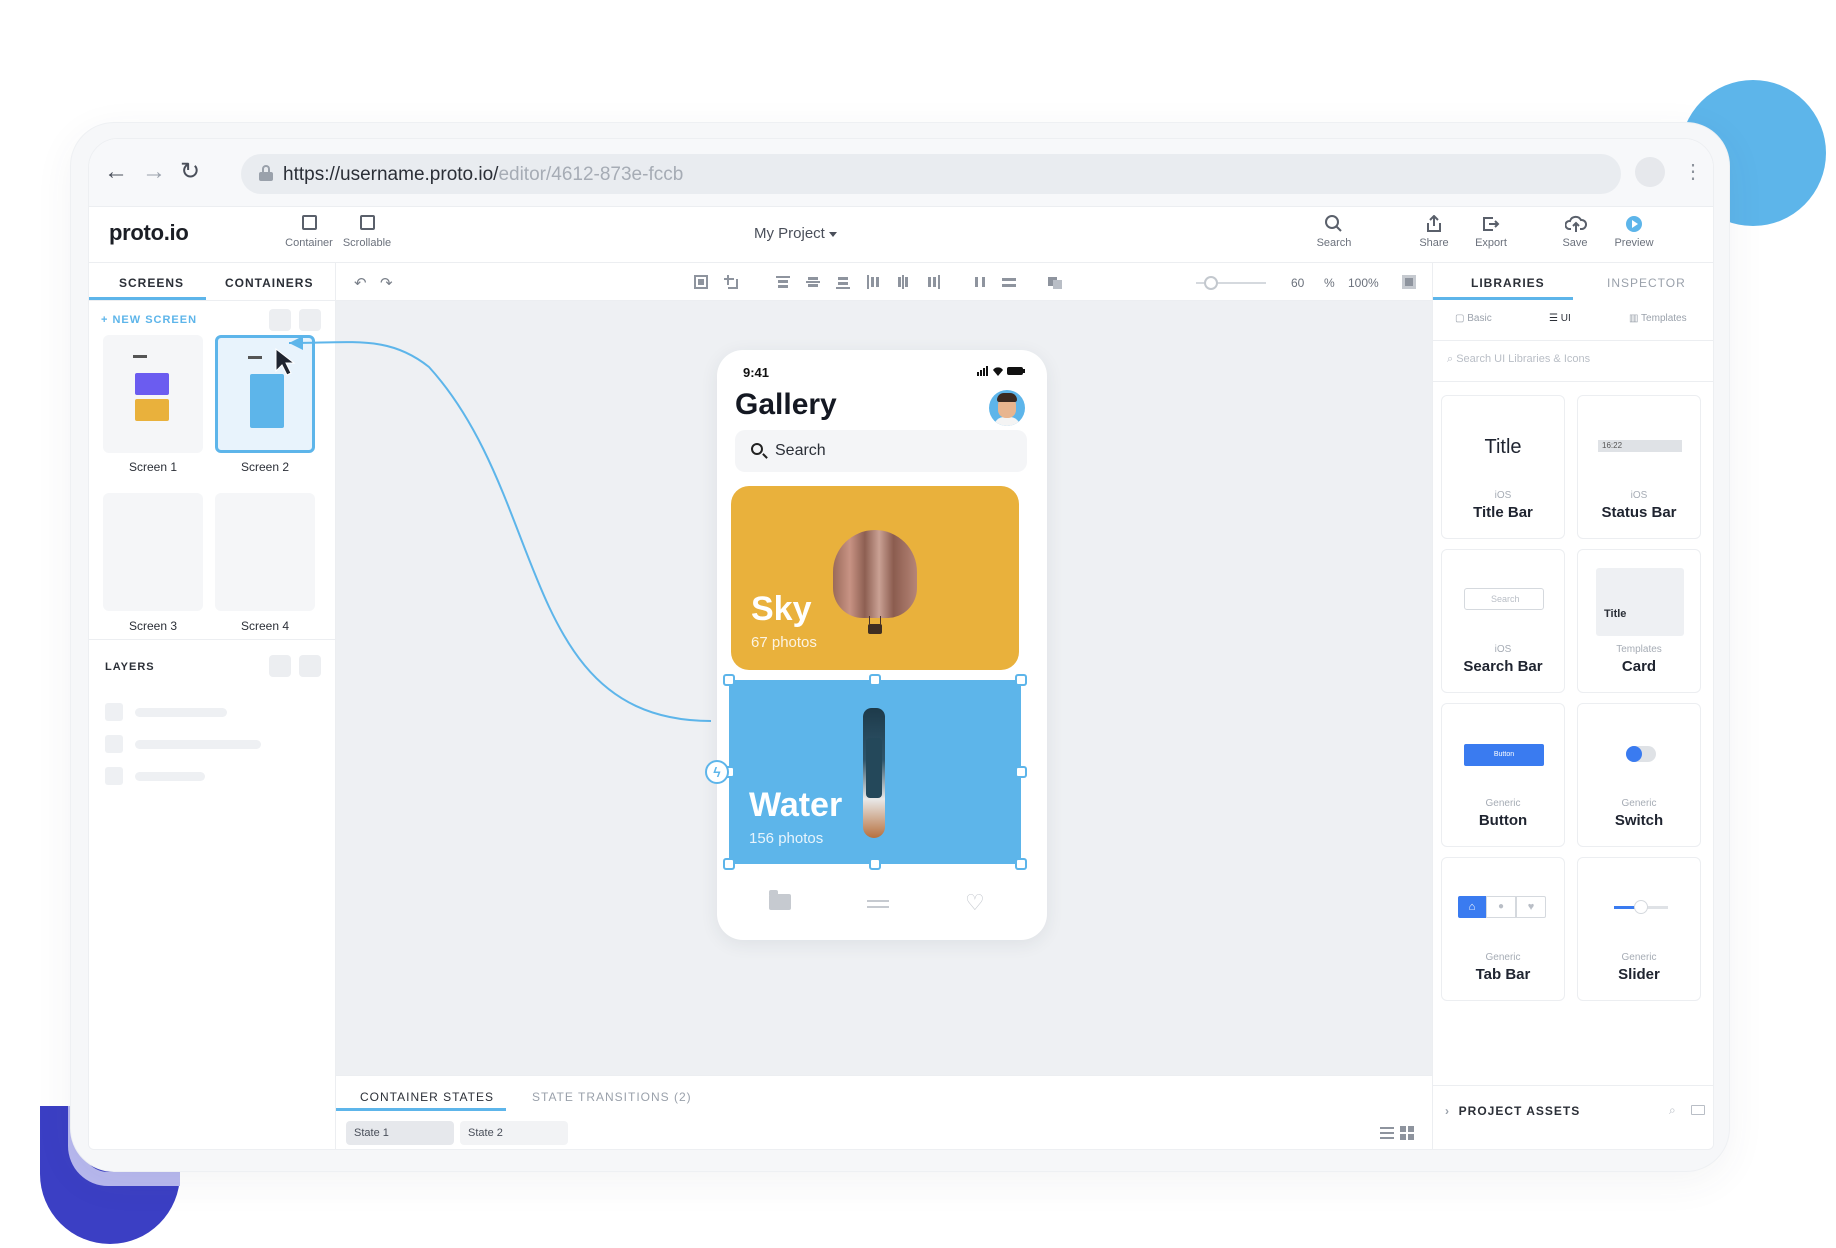 The height and width of the screenshot is (1248, 1836). What do you see at coordinates (190, 172) in the screenshot?
I see `reload-icon: ↻` at bounding box center [190, 172].